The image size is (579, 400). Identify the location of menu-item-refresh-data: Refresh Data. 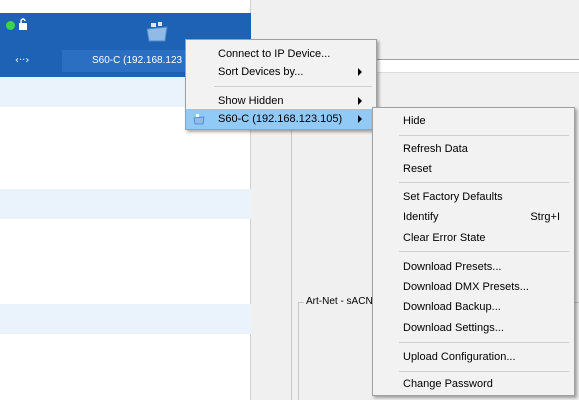
(473, 149).